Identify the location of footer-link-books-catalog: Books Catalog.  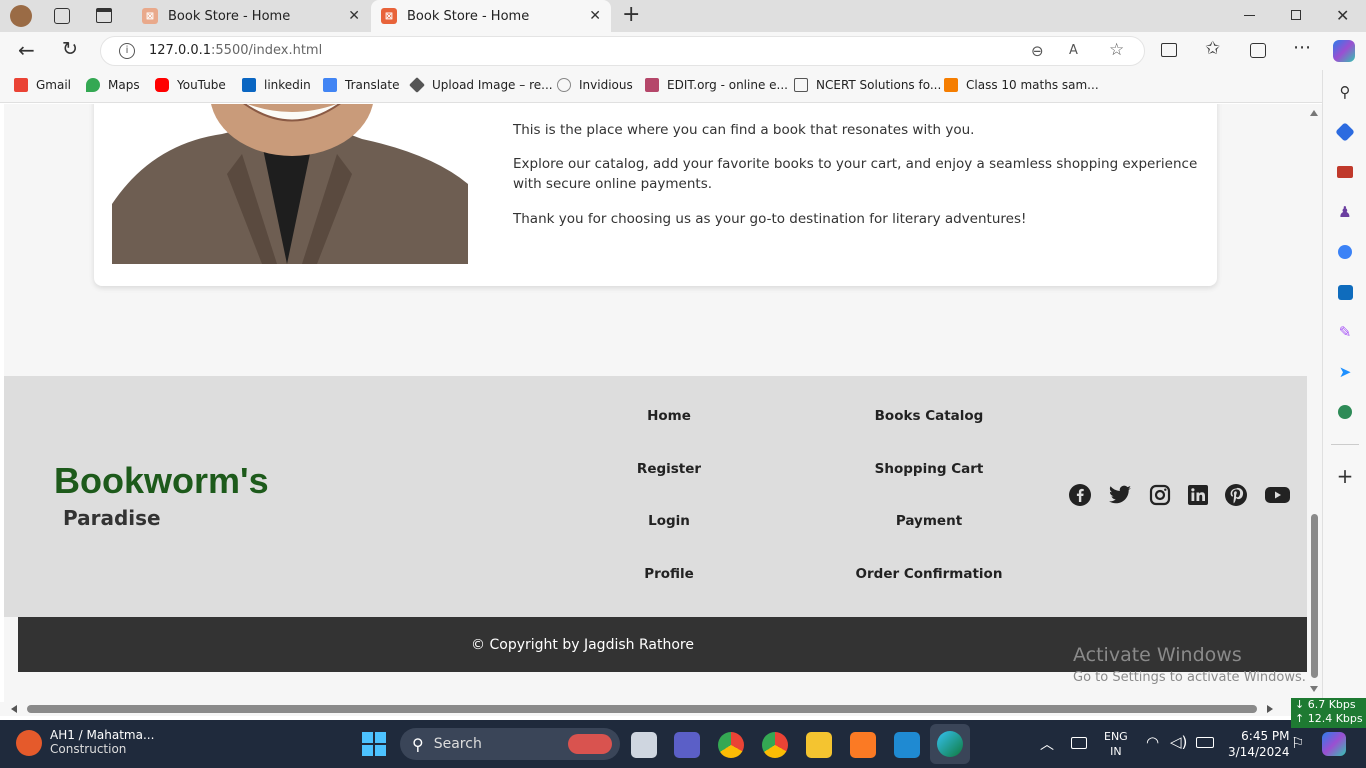
(929, 416).